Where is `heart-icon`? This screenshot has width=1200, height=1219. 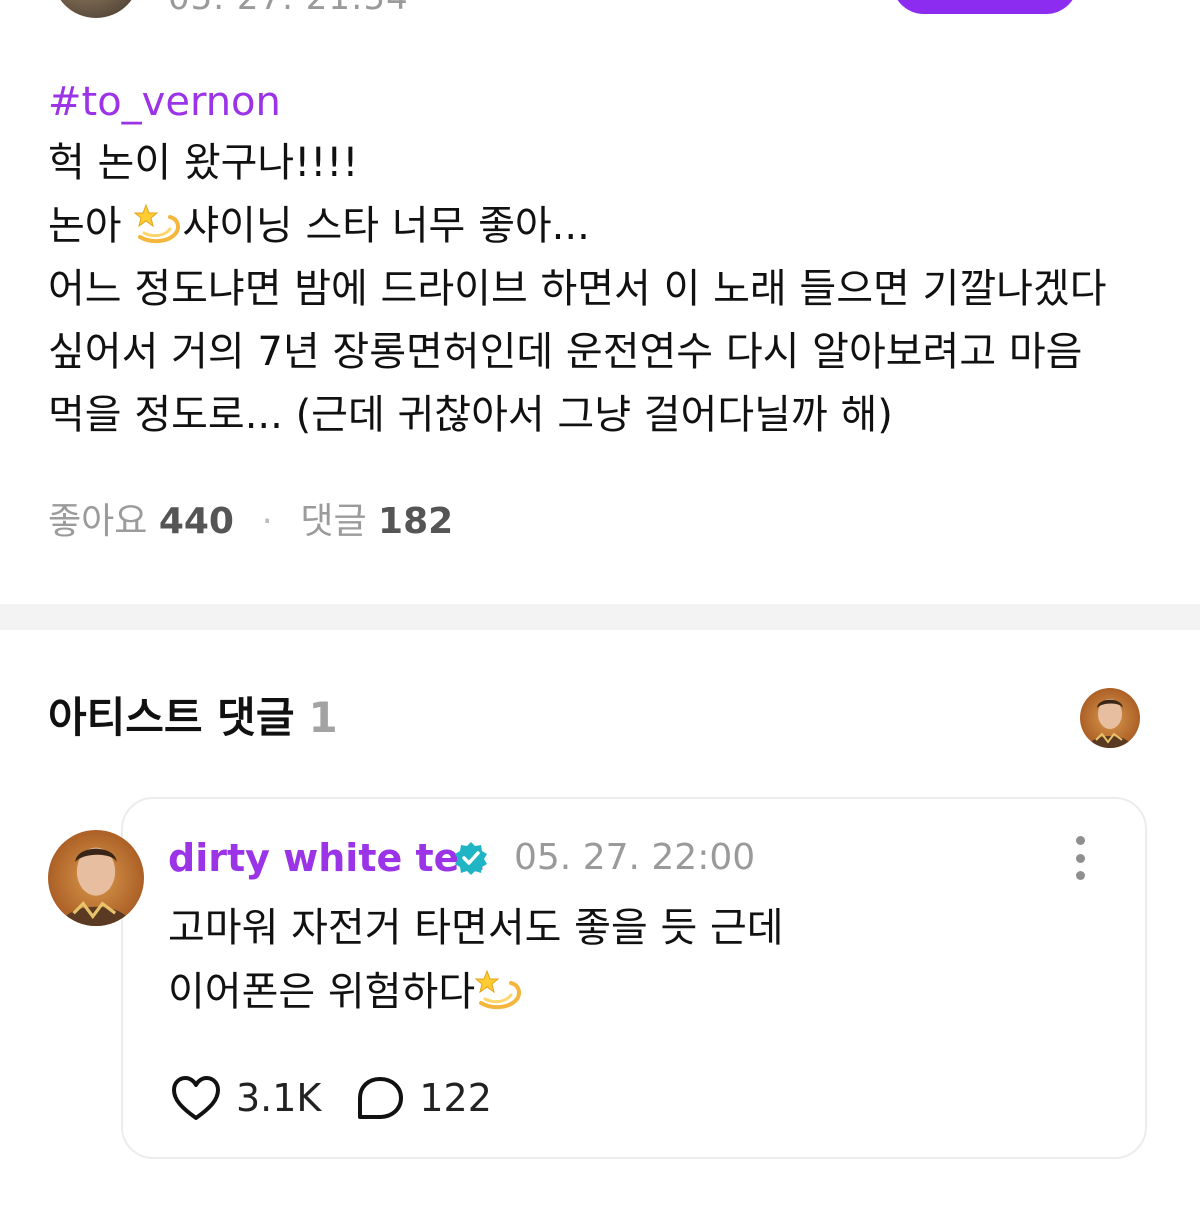
heart-icon is located at coordinates (196, 1098).